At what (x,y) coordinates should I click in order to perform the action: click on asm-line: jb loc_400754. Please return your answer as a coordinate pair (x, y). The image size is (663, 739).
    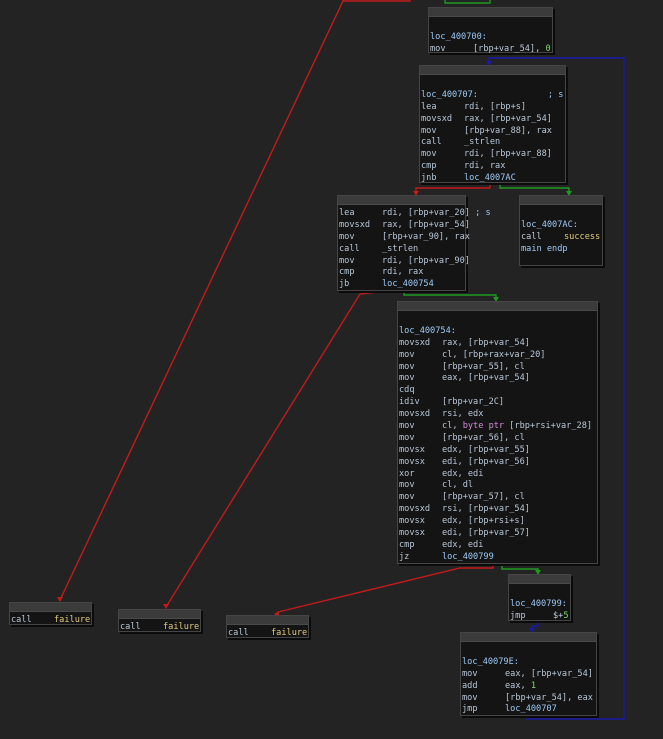
    Looking at the image, I should click on (401, 285).